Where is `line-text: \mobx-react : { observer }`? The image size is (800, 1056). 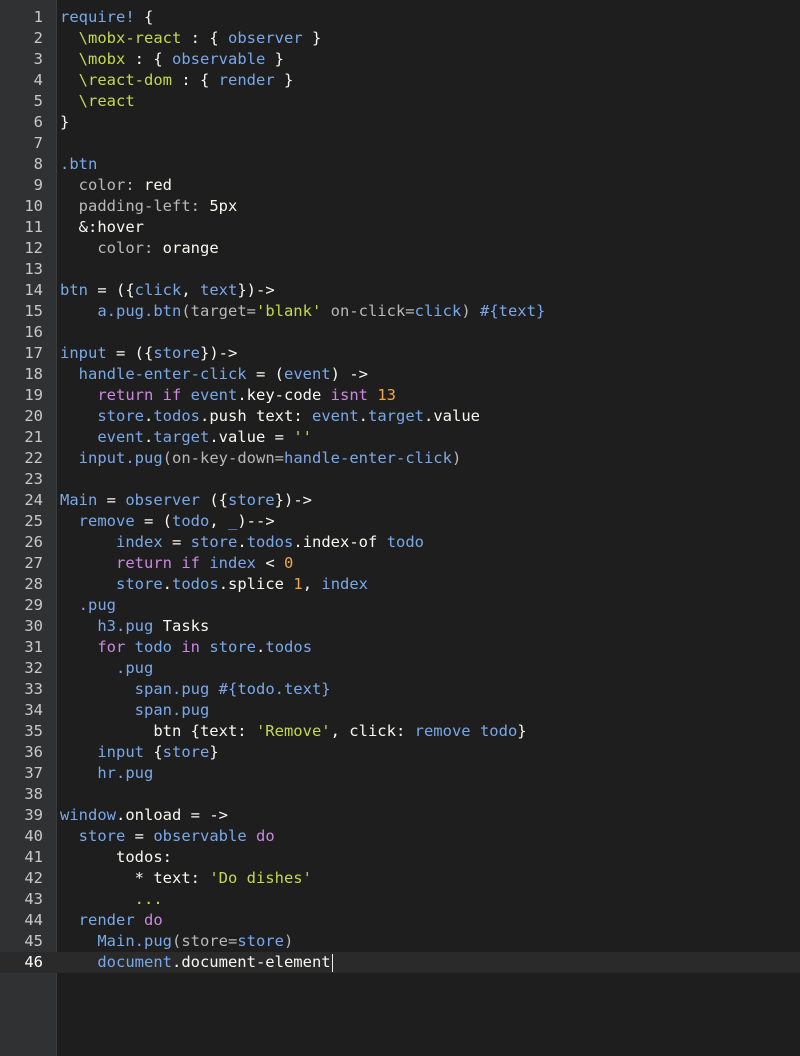
line-text: \mobx-react : { observer } is located at coordinates (191, 38).